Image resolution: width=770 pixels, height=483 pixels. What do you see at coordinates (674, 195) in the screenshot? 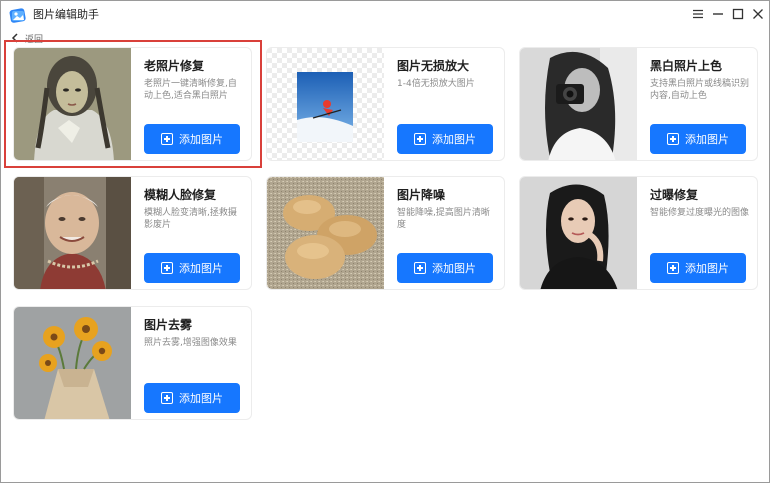
I see `card-title: 过曝修复` at bounding box center [674, 195].